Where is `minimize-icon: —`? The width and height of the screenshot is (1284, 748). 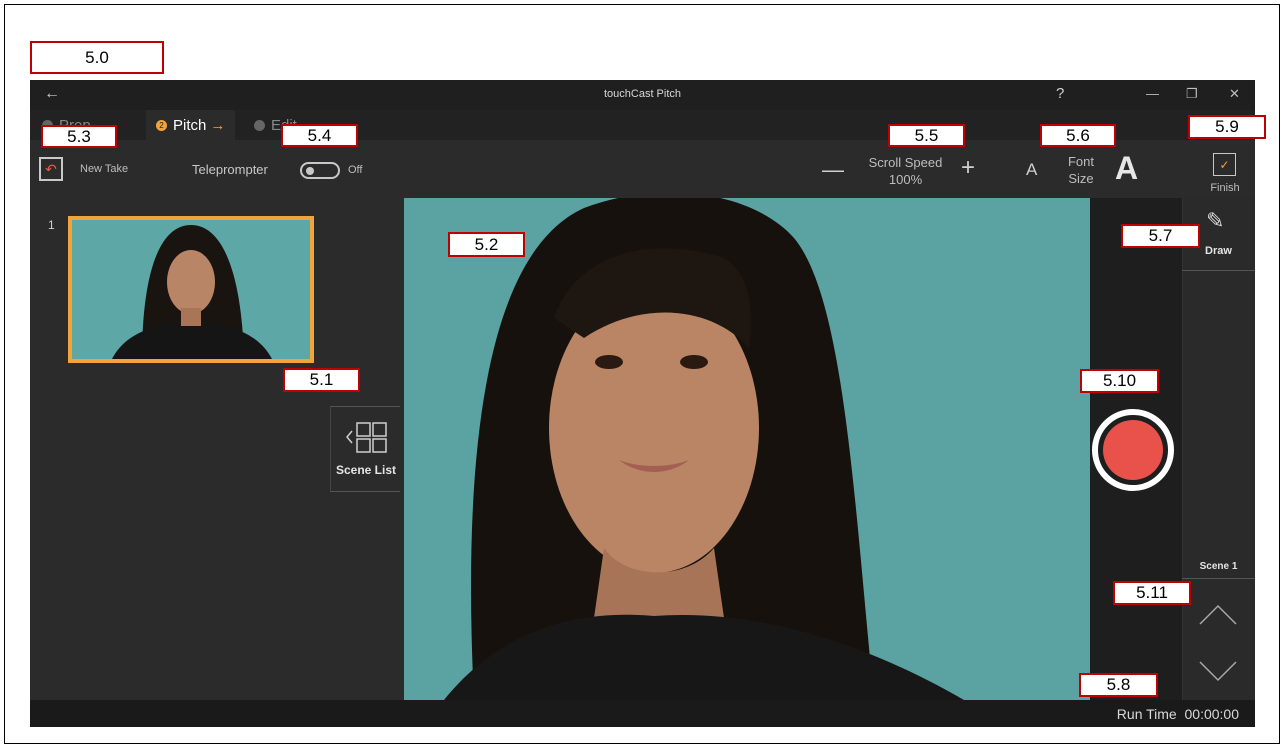 minimize-icon: — is located at coordinates (1152, 93).